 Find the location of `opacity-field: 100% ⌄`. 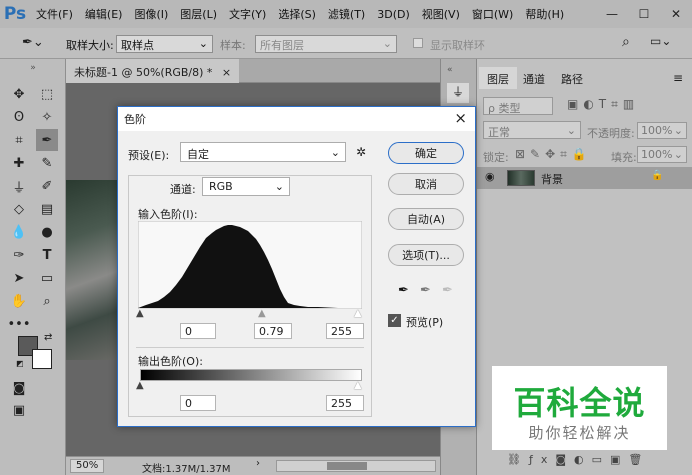

opacity-field: 100% ⌄ is located at coordinates (662, 130).